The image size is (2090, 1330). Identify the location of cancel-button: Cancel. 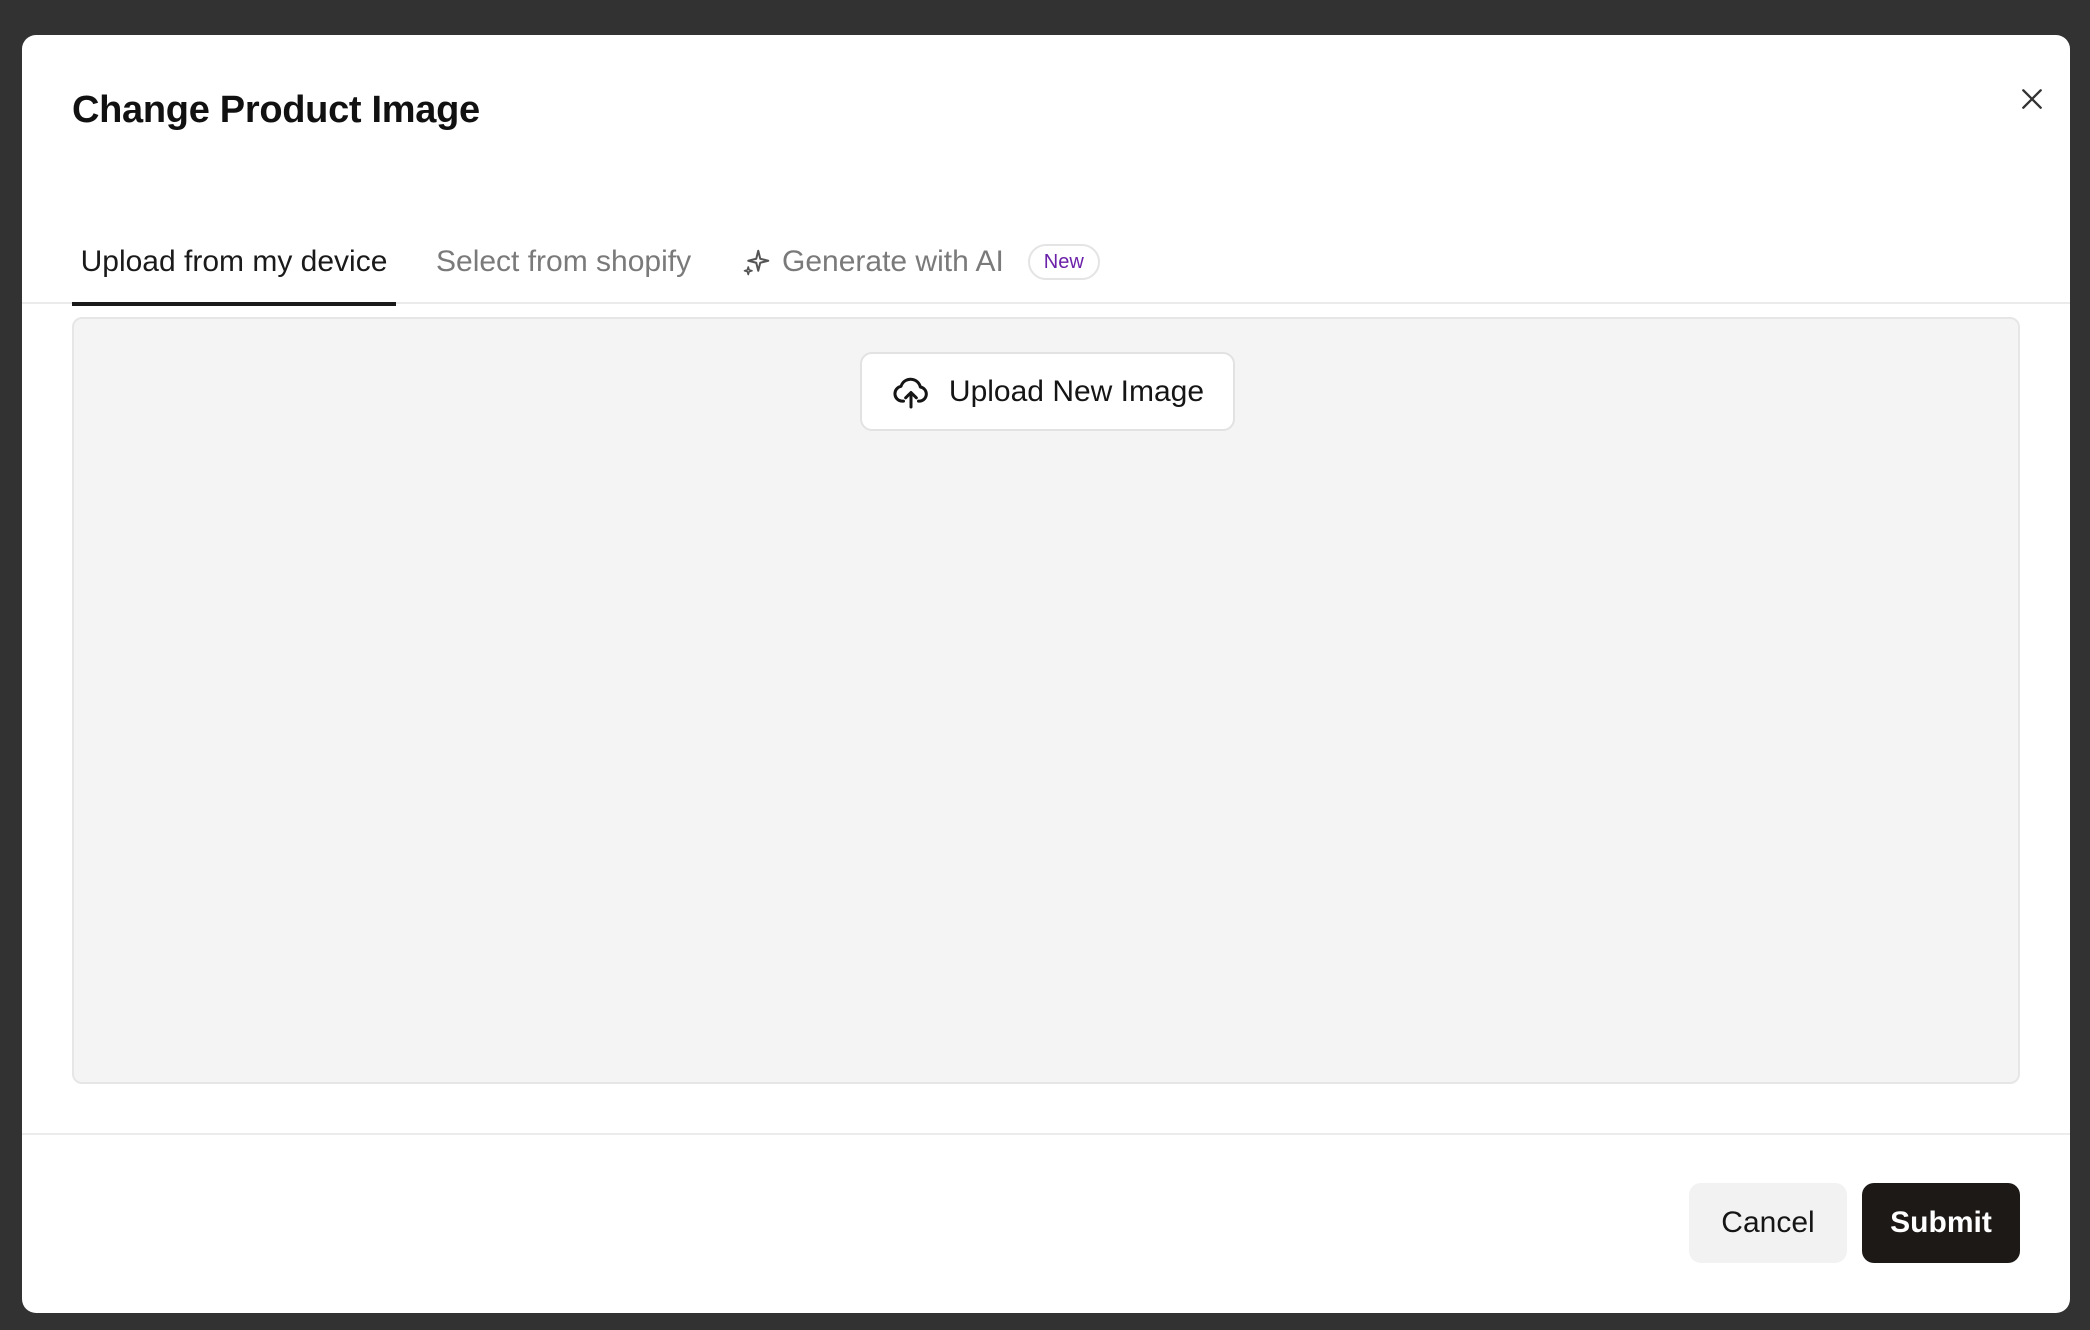
(1768, 1223).